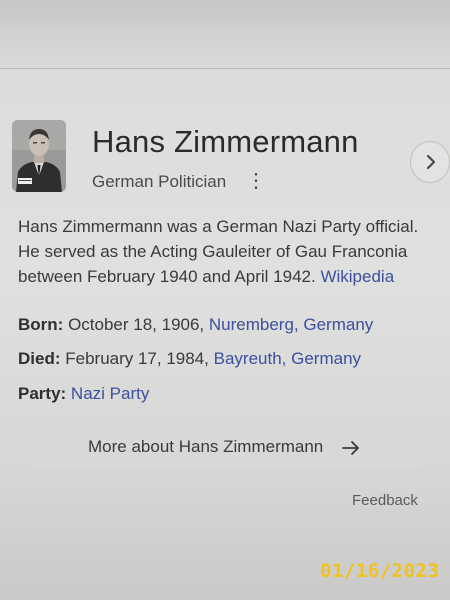  I want to click on arrow-right-icon, so click(350, 448).